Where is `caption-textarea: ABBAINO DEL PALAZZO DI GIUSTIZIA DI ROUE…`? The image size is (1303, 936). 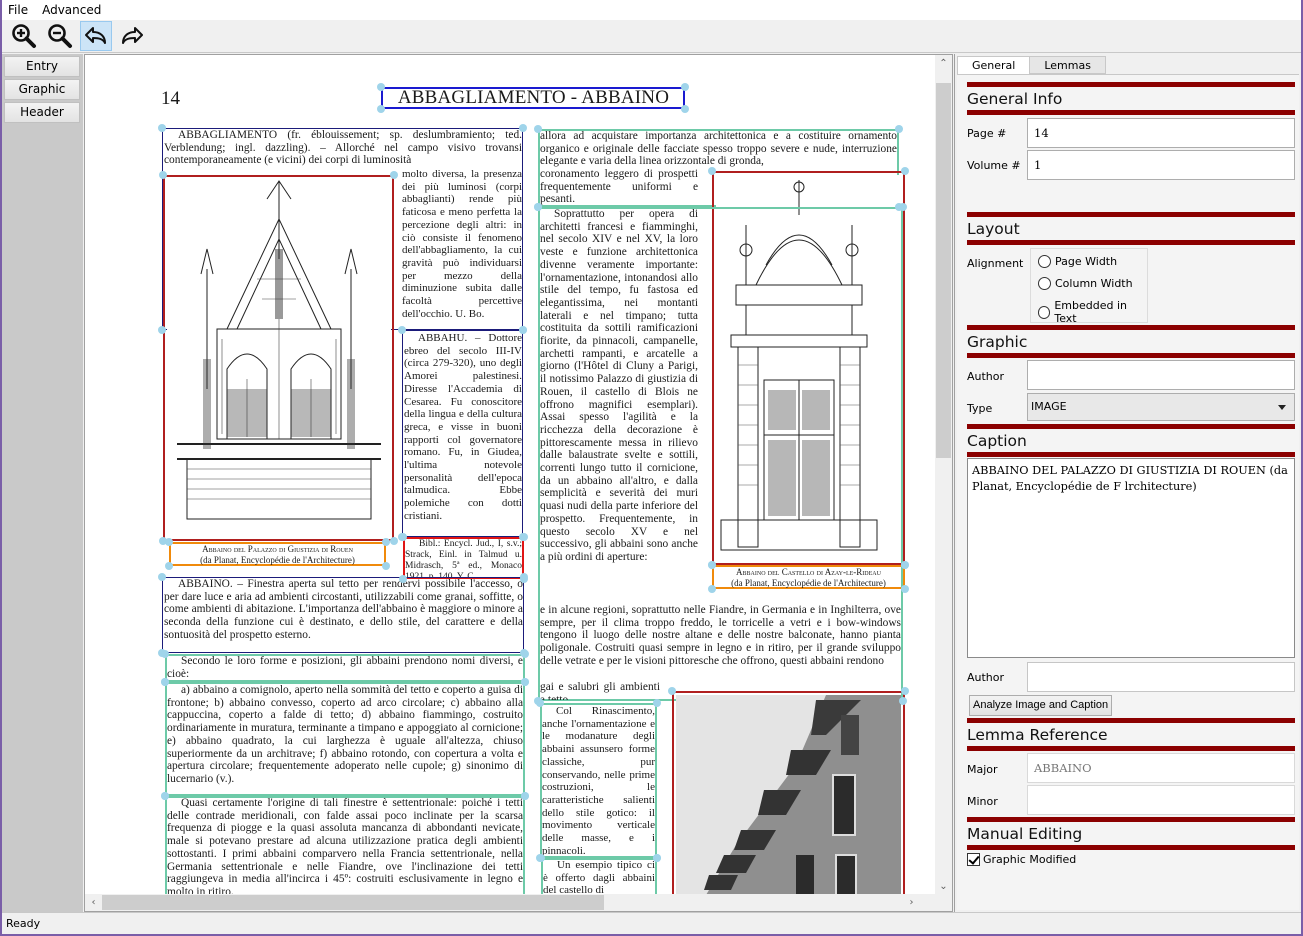
caption-textarea: ABBAINO DEL PALAZZO DI GIUSTIZIA DI ROUE… is located at coordinates (1131, 558).